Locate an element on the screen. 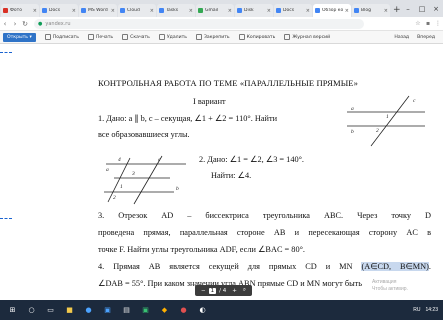 This screenshot has width=443, height=320. language-indicator: RU is located at coordinates (416, 310).